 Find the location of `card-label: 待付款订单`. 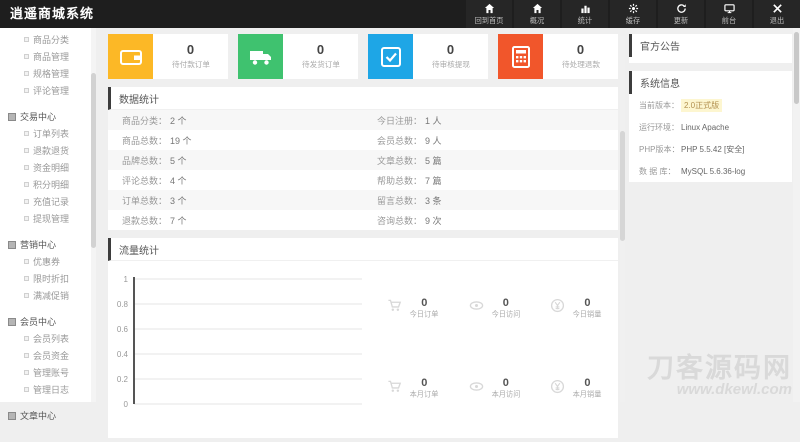

card-label: 待付款订单 is located at coordinates (190, 64).